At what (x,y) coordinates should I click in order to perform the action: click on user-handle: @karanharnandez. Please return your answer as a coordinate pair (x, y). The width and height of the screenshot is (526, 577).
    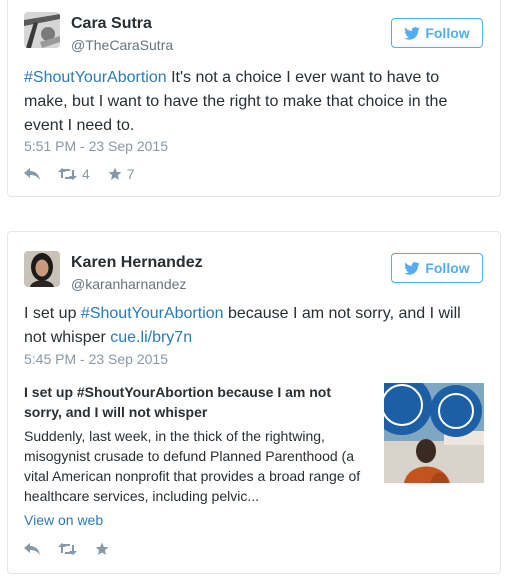
    Looking at the image, I should click on (128, 284).